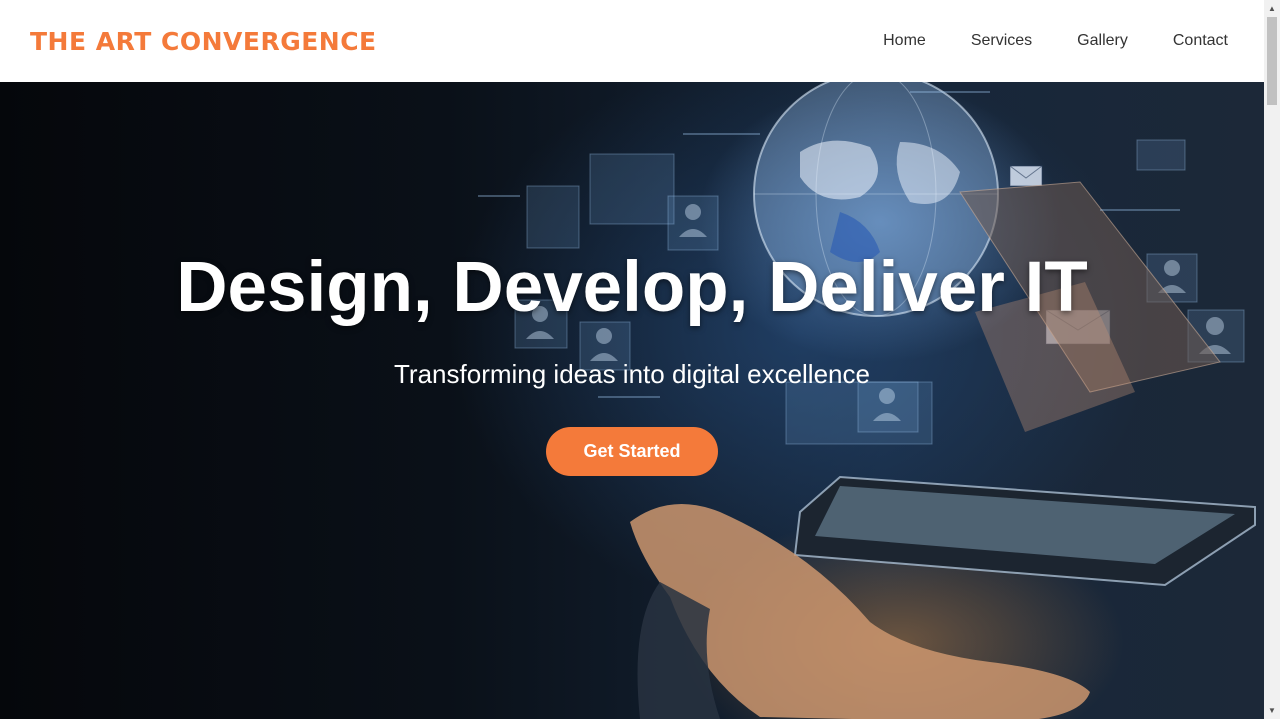 The height and width of the screenshot is (719, 1280). I want to click on vertical-scrollbar: ▲ ▼, so click(1272, 359).